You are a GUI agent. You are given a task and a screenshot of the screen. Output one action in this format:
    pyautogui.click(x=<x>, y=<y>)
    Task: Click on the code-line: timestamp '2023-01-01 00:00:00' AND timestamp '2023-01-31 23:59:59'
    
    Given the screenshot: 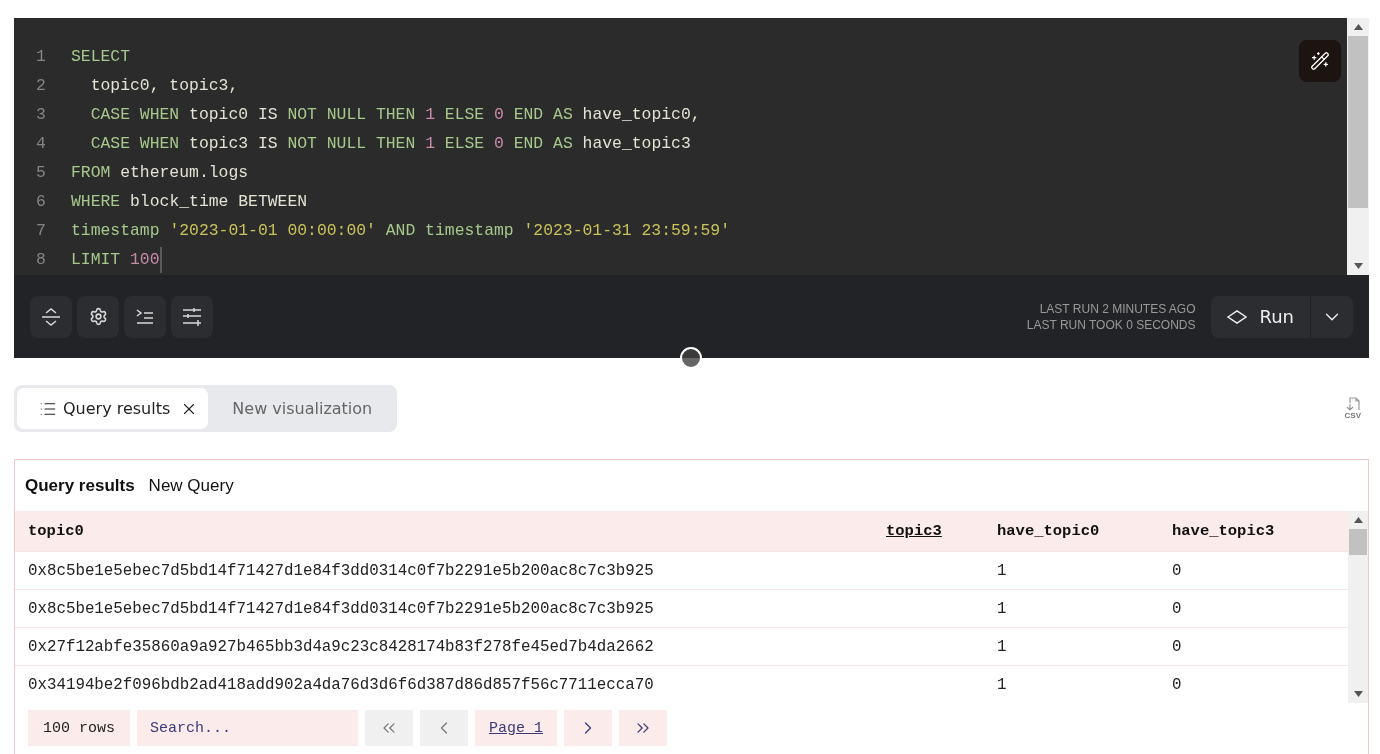 What is the action you would take?
    pyautogui.click(x=401, y=230)
    